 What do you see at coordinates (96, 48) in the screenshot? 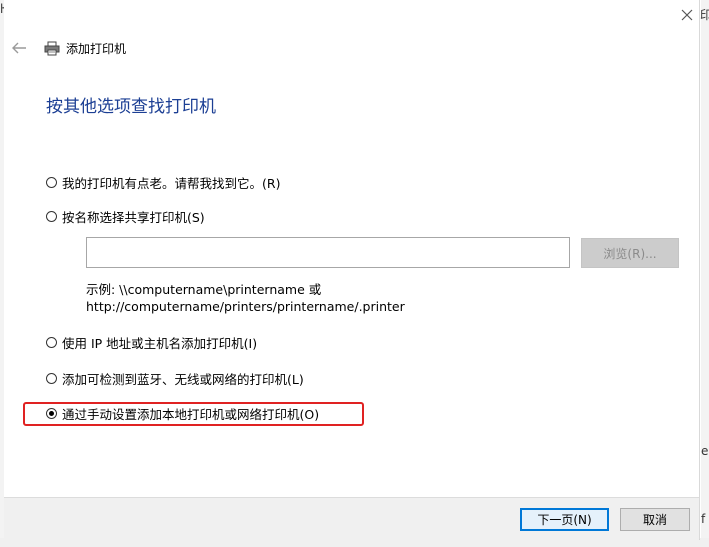
I see `window-title: 添加打印机` at bounding box center [96, 48].